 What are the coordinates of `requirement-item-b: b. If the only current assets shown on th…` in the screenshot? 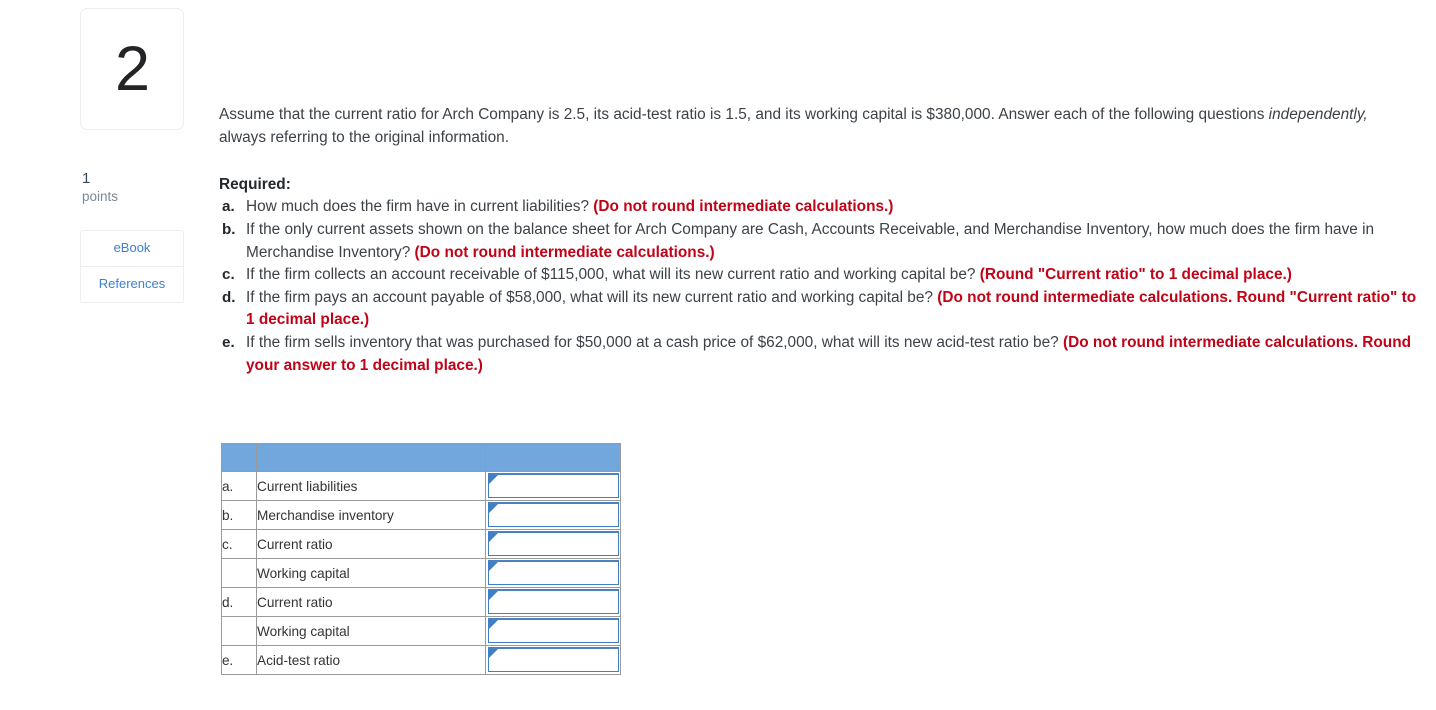 It's located at (819, 241).